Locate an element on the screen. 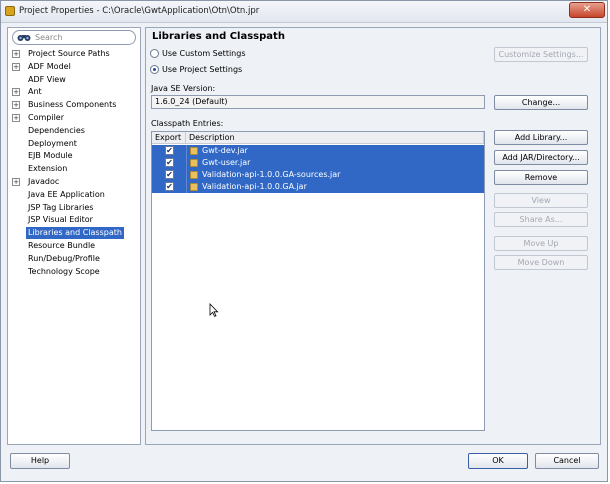 Image resolution: width=610 pixels, height=484 pixels. classpath-entries-label: Classpath Entries: is located at coordinates (187, 123).